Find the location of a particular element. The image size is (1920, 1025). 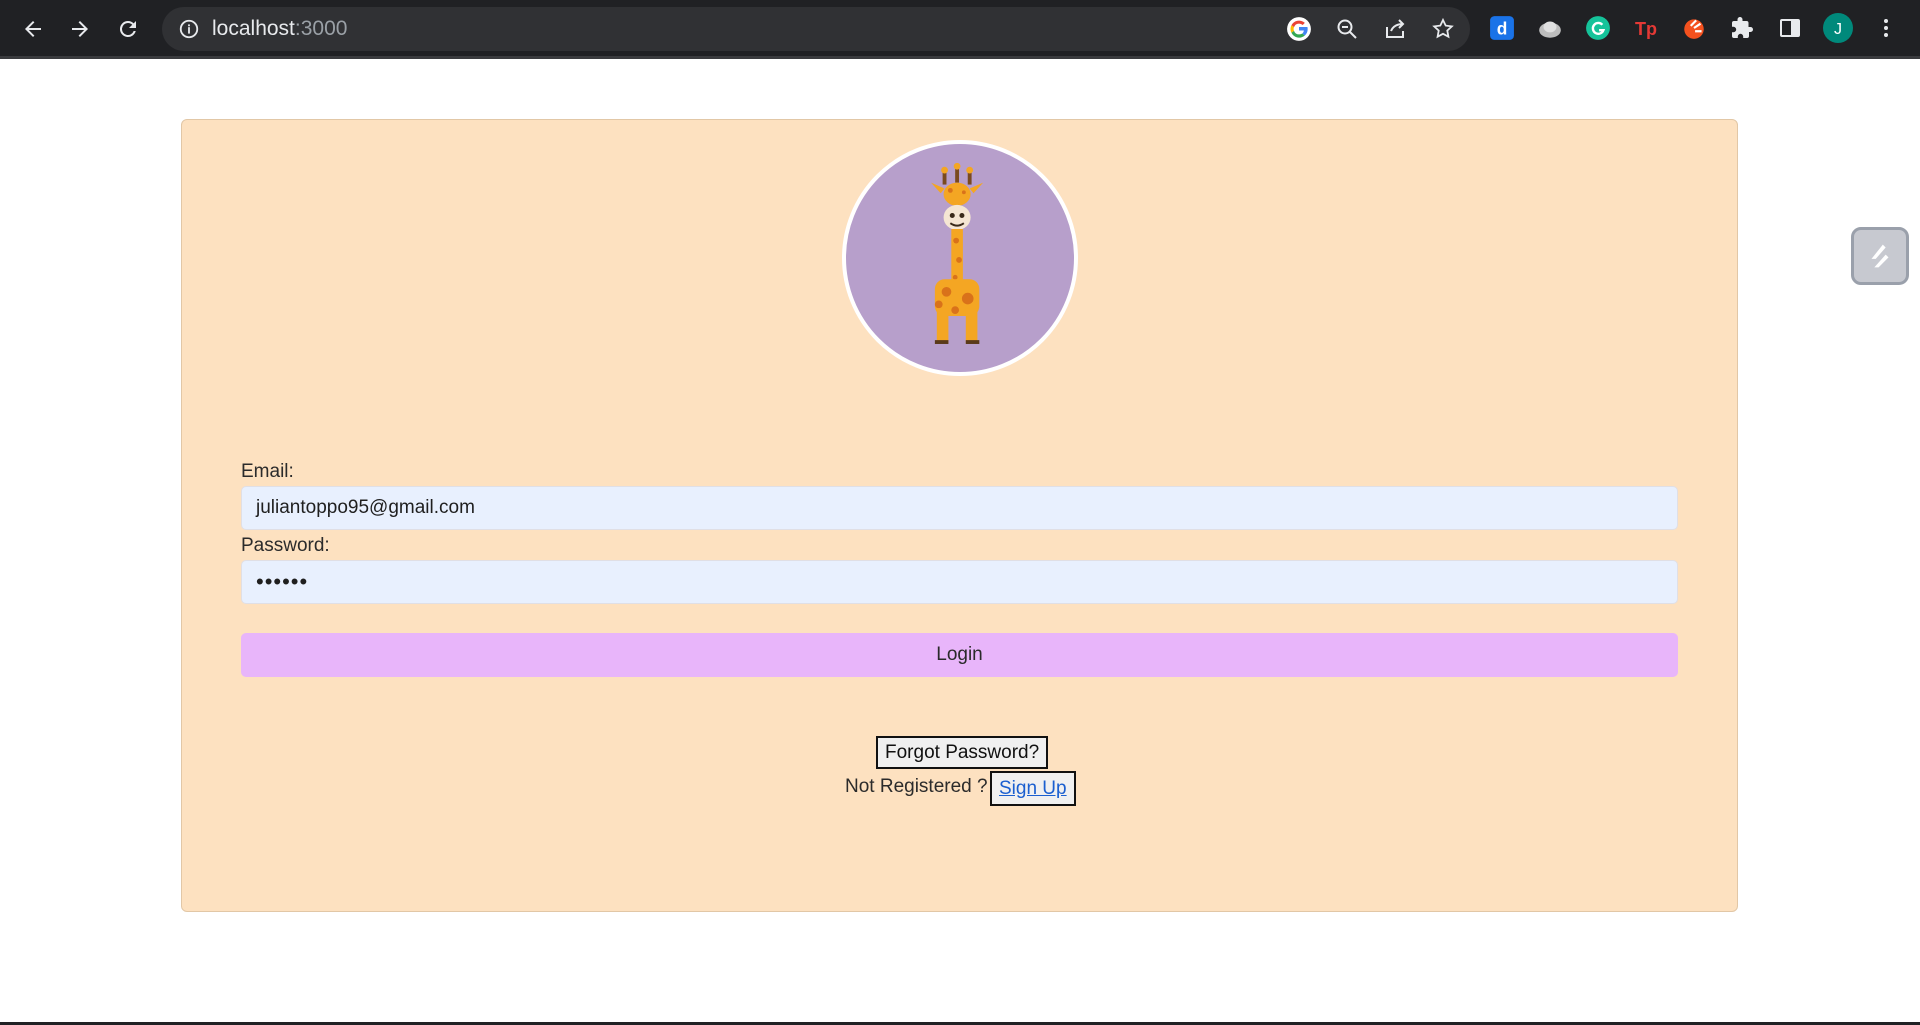

url-port: :3000 is located at coordinates (321, 28).